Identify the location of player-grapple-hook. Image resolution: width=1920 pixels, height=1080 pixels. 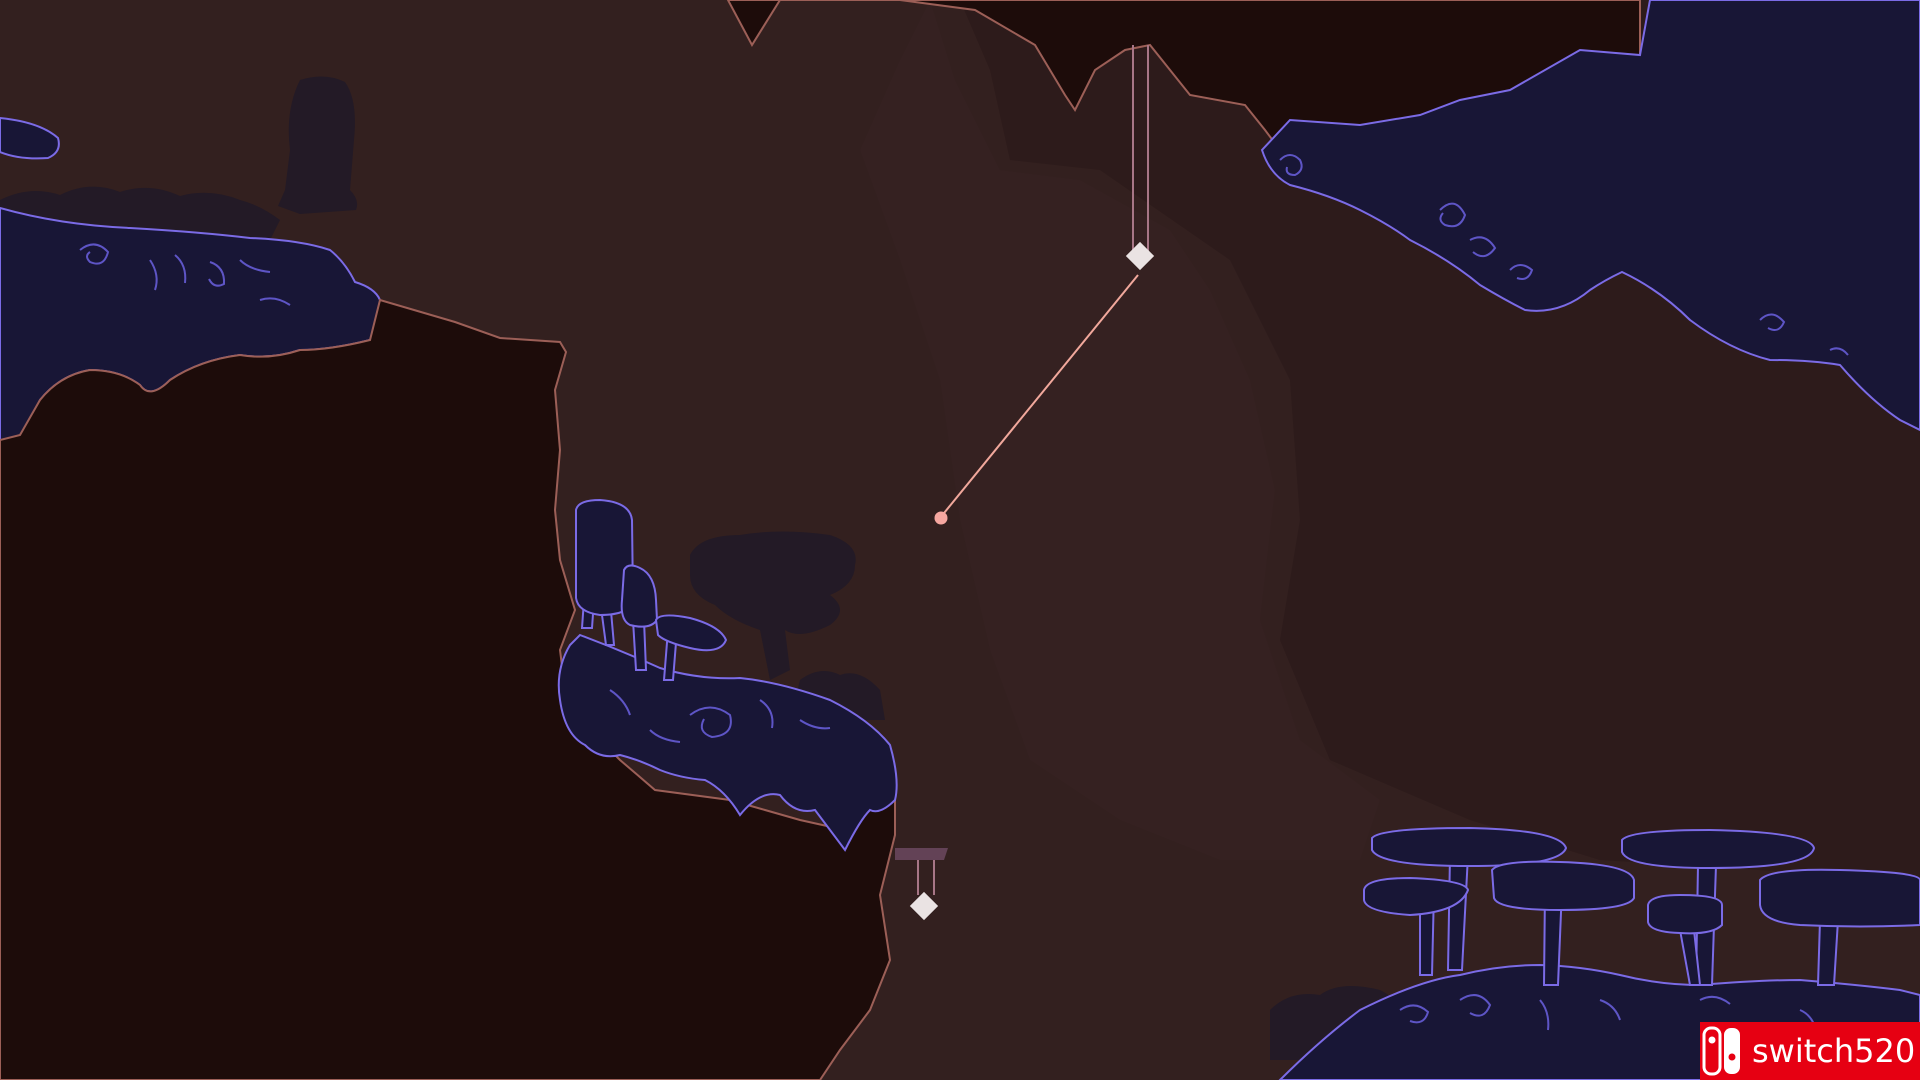
(941, 518).